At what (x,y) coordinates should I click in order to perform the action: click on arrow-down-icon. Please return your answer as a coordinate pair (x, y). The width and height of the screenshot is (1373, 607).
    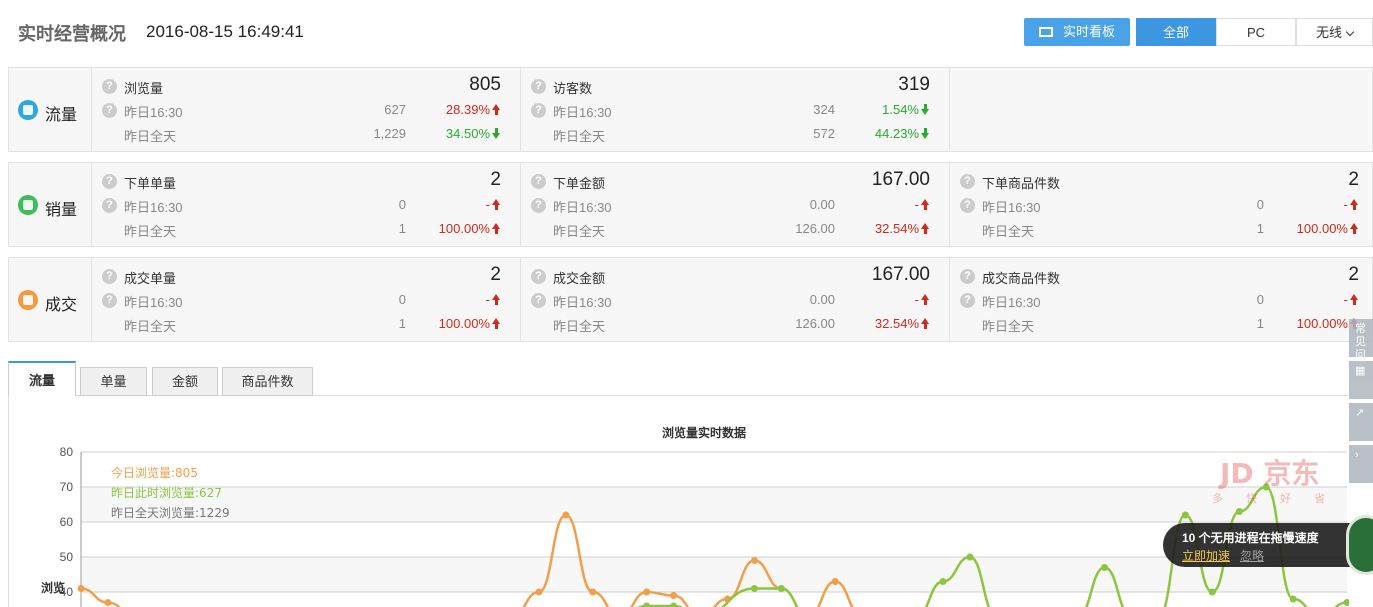
    Looking at the image, I should click on (925, 133).